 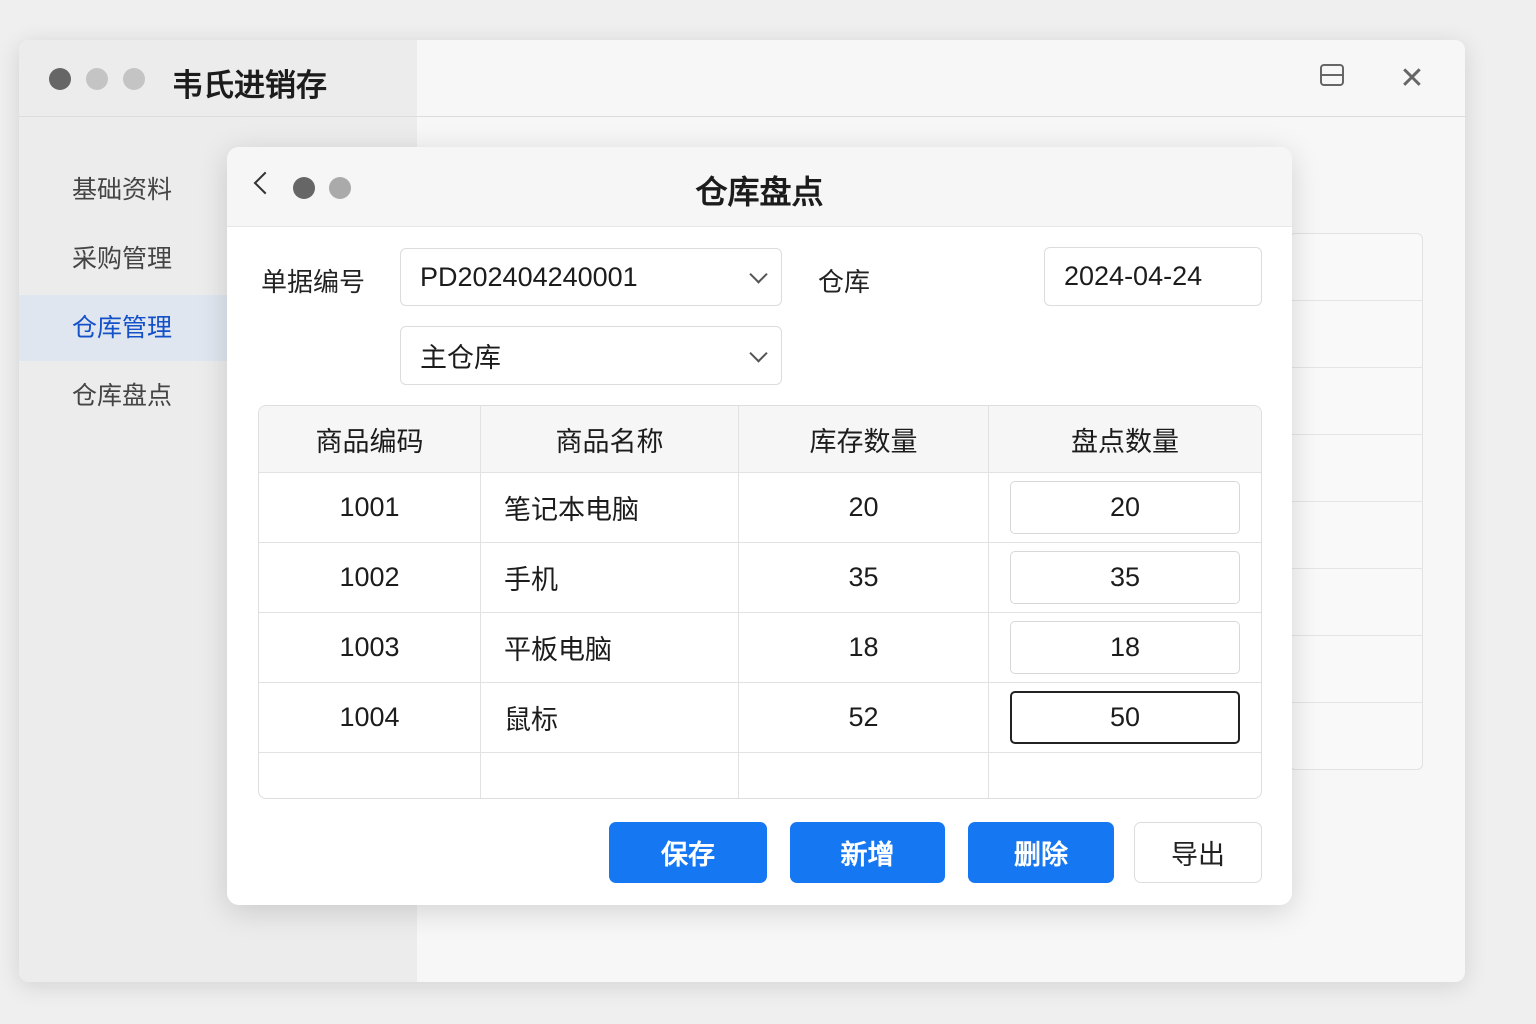 I want to click on count-input-focused: 50, so click(x=1125, y=717).